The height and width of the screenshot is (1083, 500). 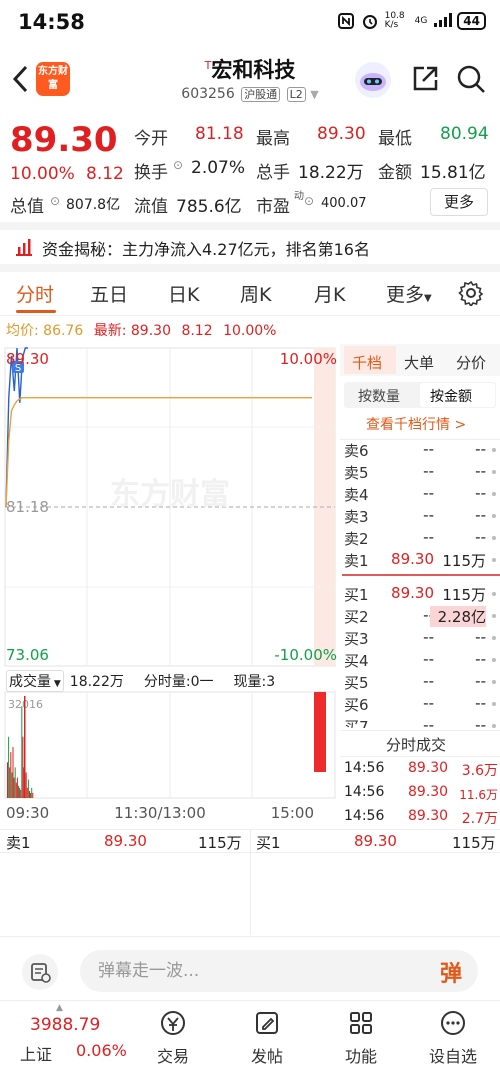 What do you see at coordinates (422, 595) in the screenshot?
I see `buy-row: 买1 89.30 115万` at bounding box center [422, 595].